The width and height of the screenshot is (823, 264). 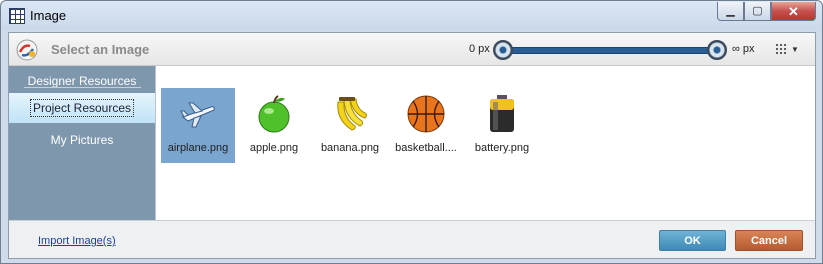 What do you see at coordinates (692, 240) in the screenshot?
I see `ok-button: OK` at bounding box center [692, 240].